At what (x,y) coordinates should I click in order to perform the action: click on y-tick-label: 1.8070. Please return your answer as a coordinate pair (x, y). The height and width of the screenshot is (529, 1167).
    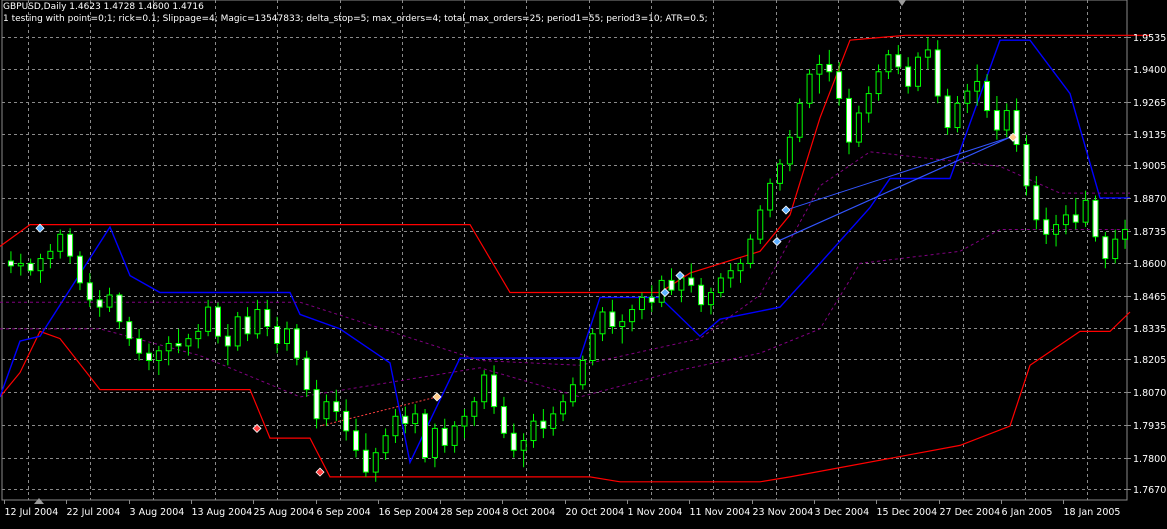
    Looking at the image, I should click on (1149, 393).